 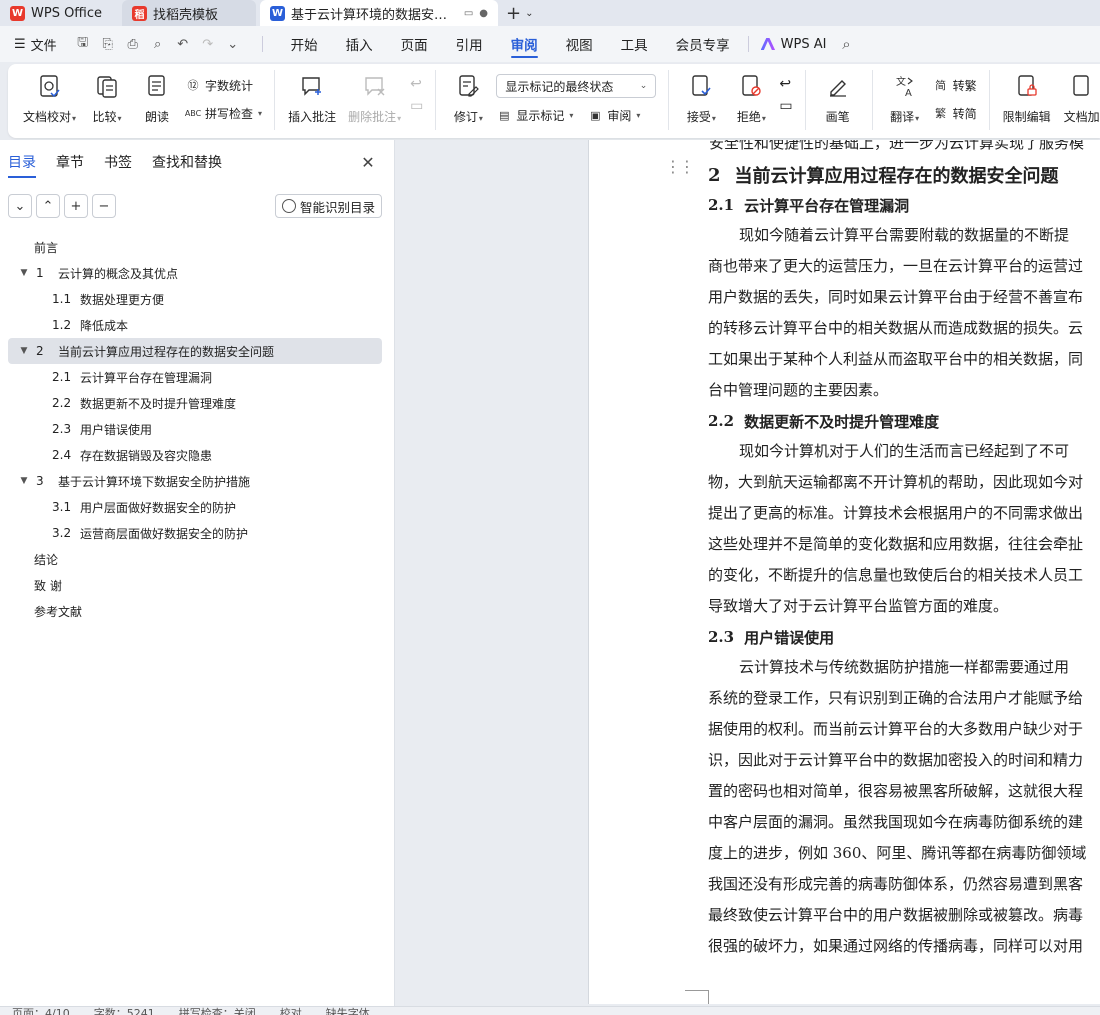 What do you see at coordinates (748, 117) in the screenshot?
I see `reject-label: 拒绝` at bounding box center [748, 117].